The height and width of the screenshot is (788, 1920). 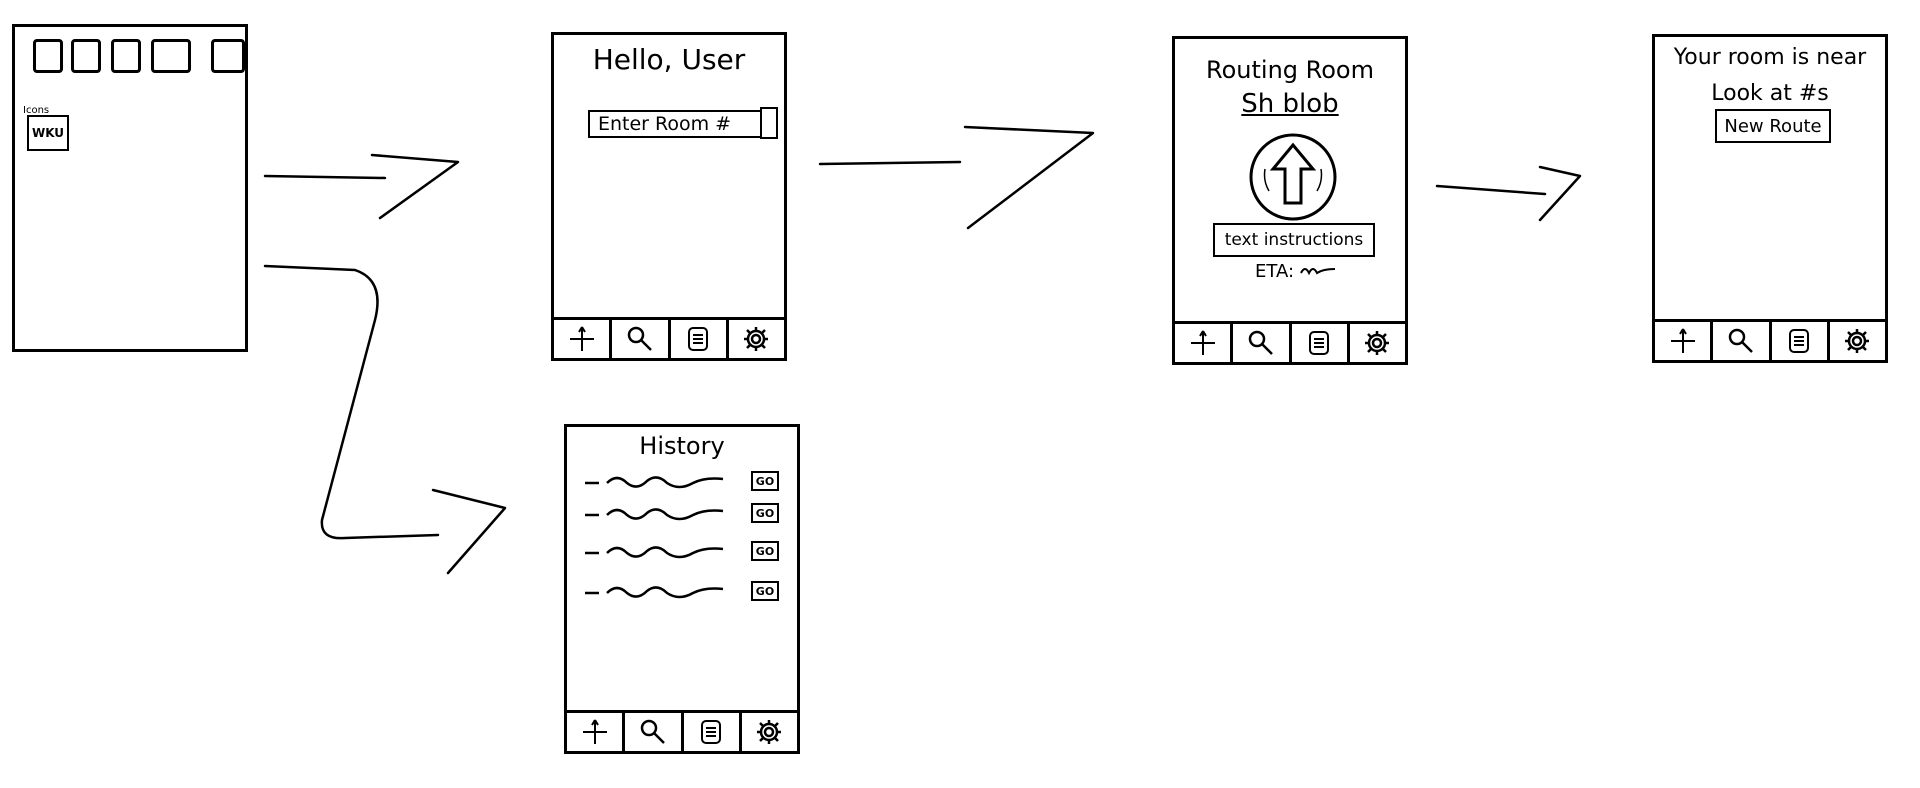 What do you see at coordinates (1275, 271) in the screenshot?
I see `eta-label: ETA:` at bounding box center [1275, 271].